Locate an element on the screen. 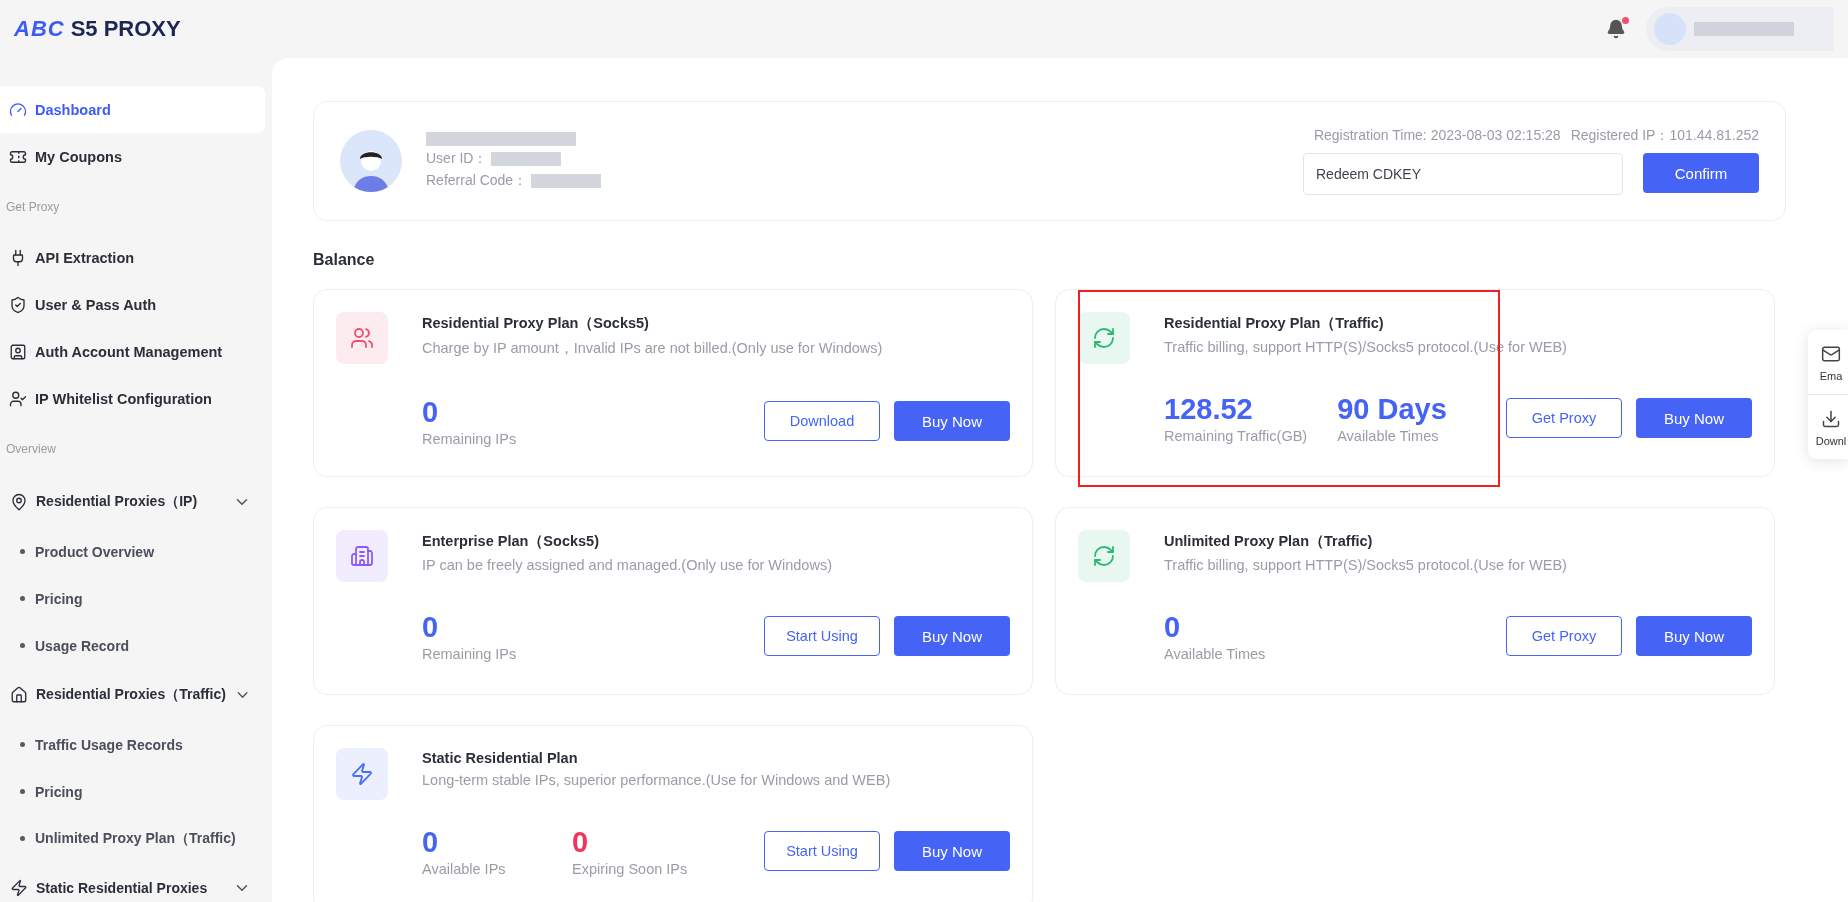 The height and width of the screenshot is (902, 1848). registration-time: Registration Time: 2023-08-03 02:15:28 is located at coordinates (1437, 136).